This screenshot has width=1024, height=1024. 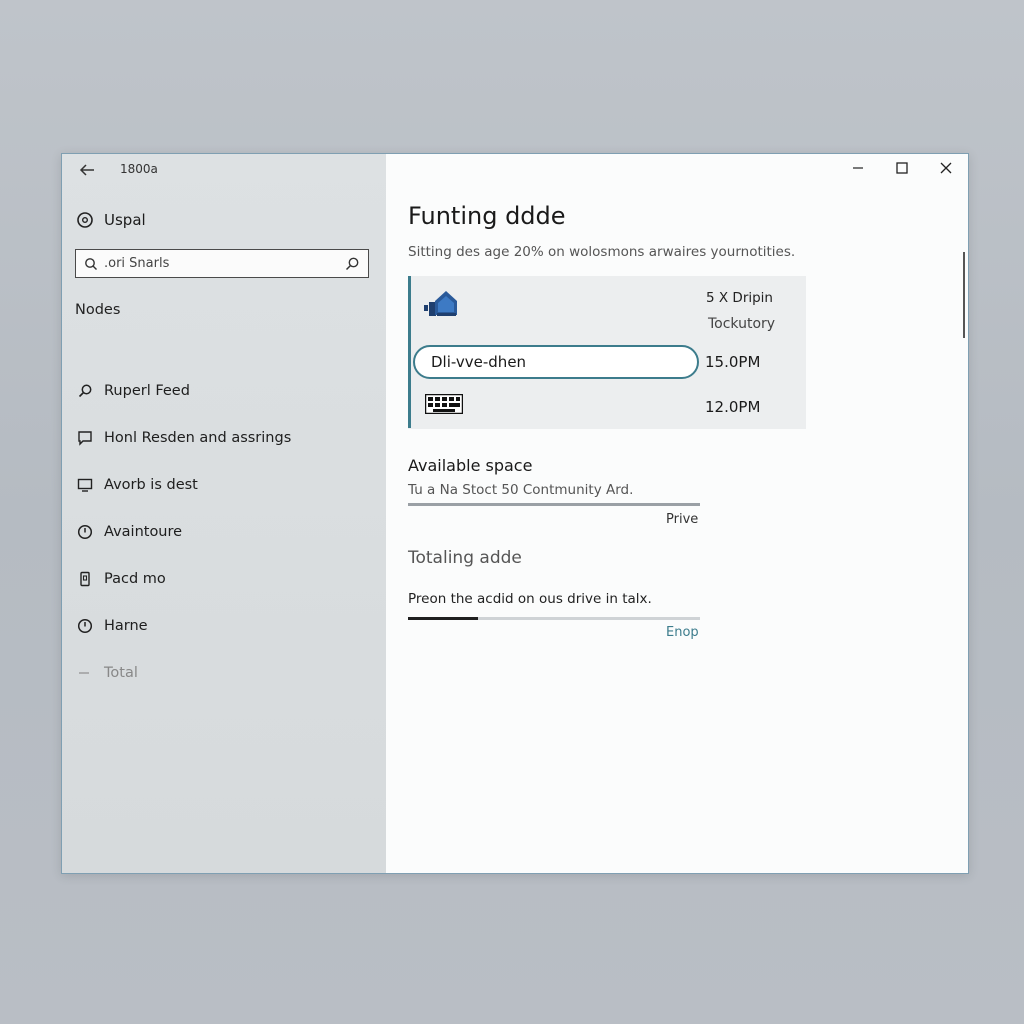 What do you see at coordinates (964, 295) in the screenshot?
I see `scrollbar-thumb` at bounding box center [964, 295].